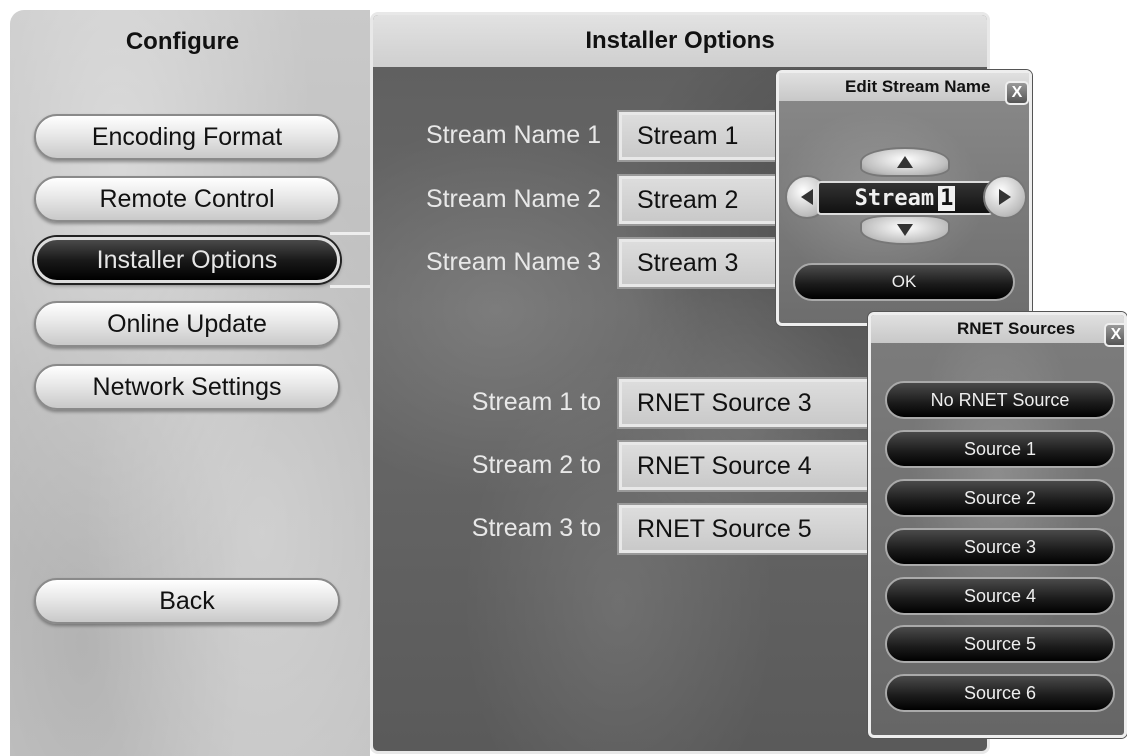 The height and width of the screenshot is (756, 1127). I want to click on panel-title: Installer Options, so click(680, 41).